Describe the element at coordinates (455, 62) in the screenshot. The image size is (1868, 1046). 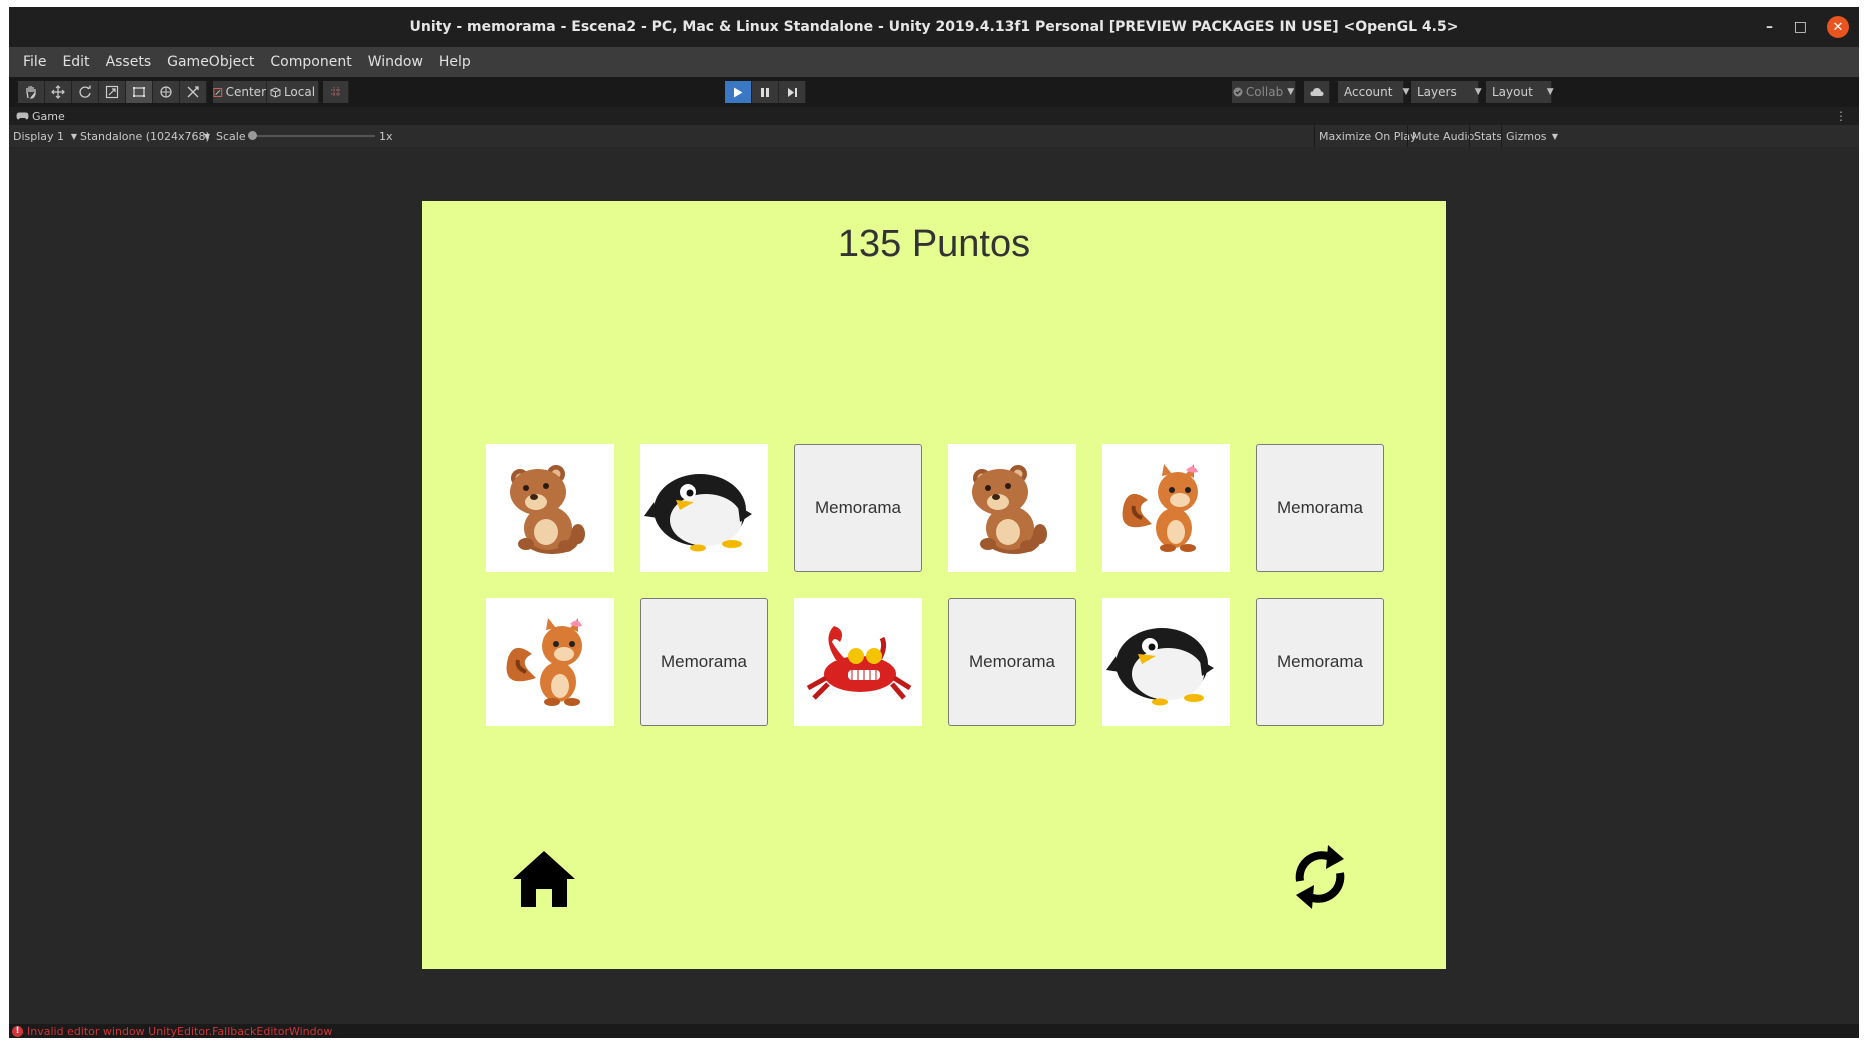
I see `menu-help: Help` at that location.